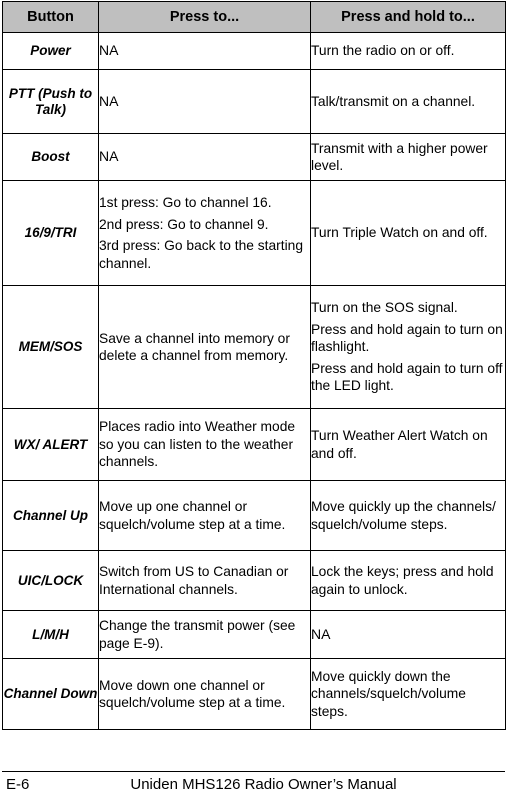 This screenshot has height=796, width=509. I want to click on button-label-boost: Boost, so click(50, 157).